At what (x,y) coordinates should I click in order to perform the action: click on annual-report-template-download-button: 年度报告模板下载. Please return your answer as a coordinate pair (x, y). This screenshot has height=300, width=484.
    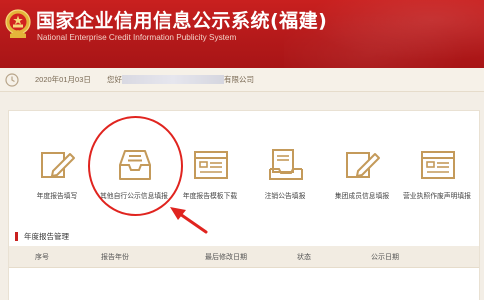
    Looking at the image, I should click on (210, 177).